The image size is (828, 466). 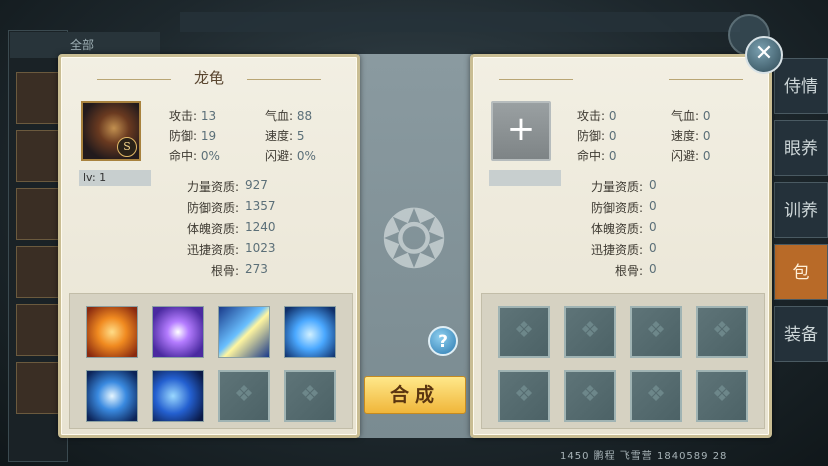 I want to click on apt-bone-value: 273, so click(x=256, y=269).